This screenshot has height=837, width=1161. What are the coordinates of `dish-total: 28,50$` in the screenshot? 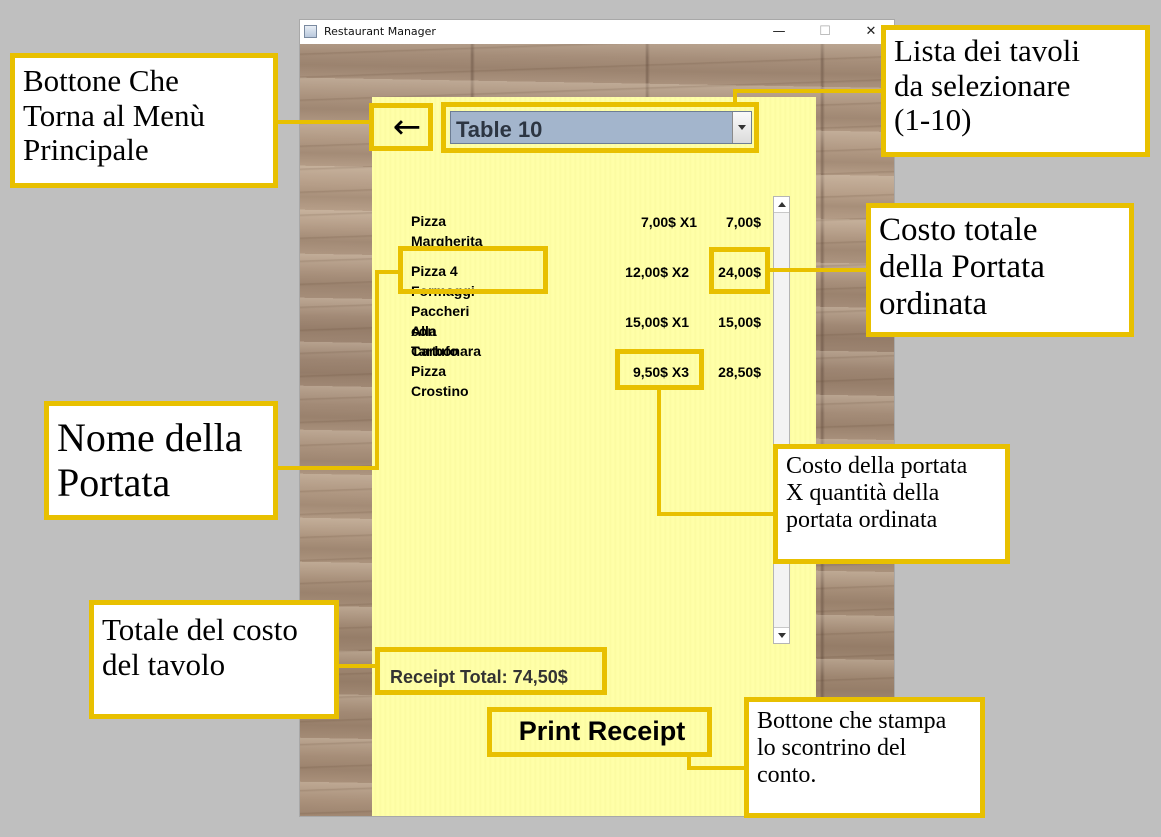 It's located at (739, 372).